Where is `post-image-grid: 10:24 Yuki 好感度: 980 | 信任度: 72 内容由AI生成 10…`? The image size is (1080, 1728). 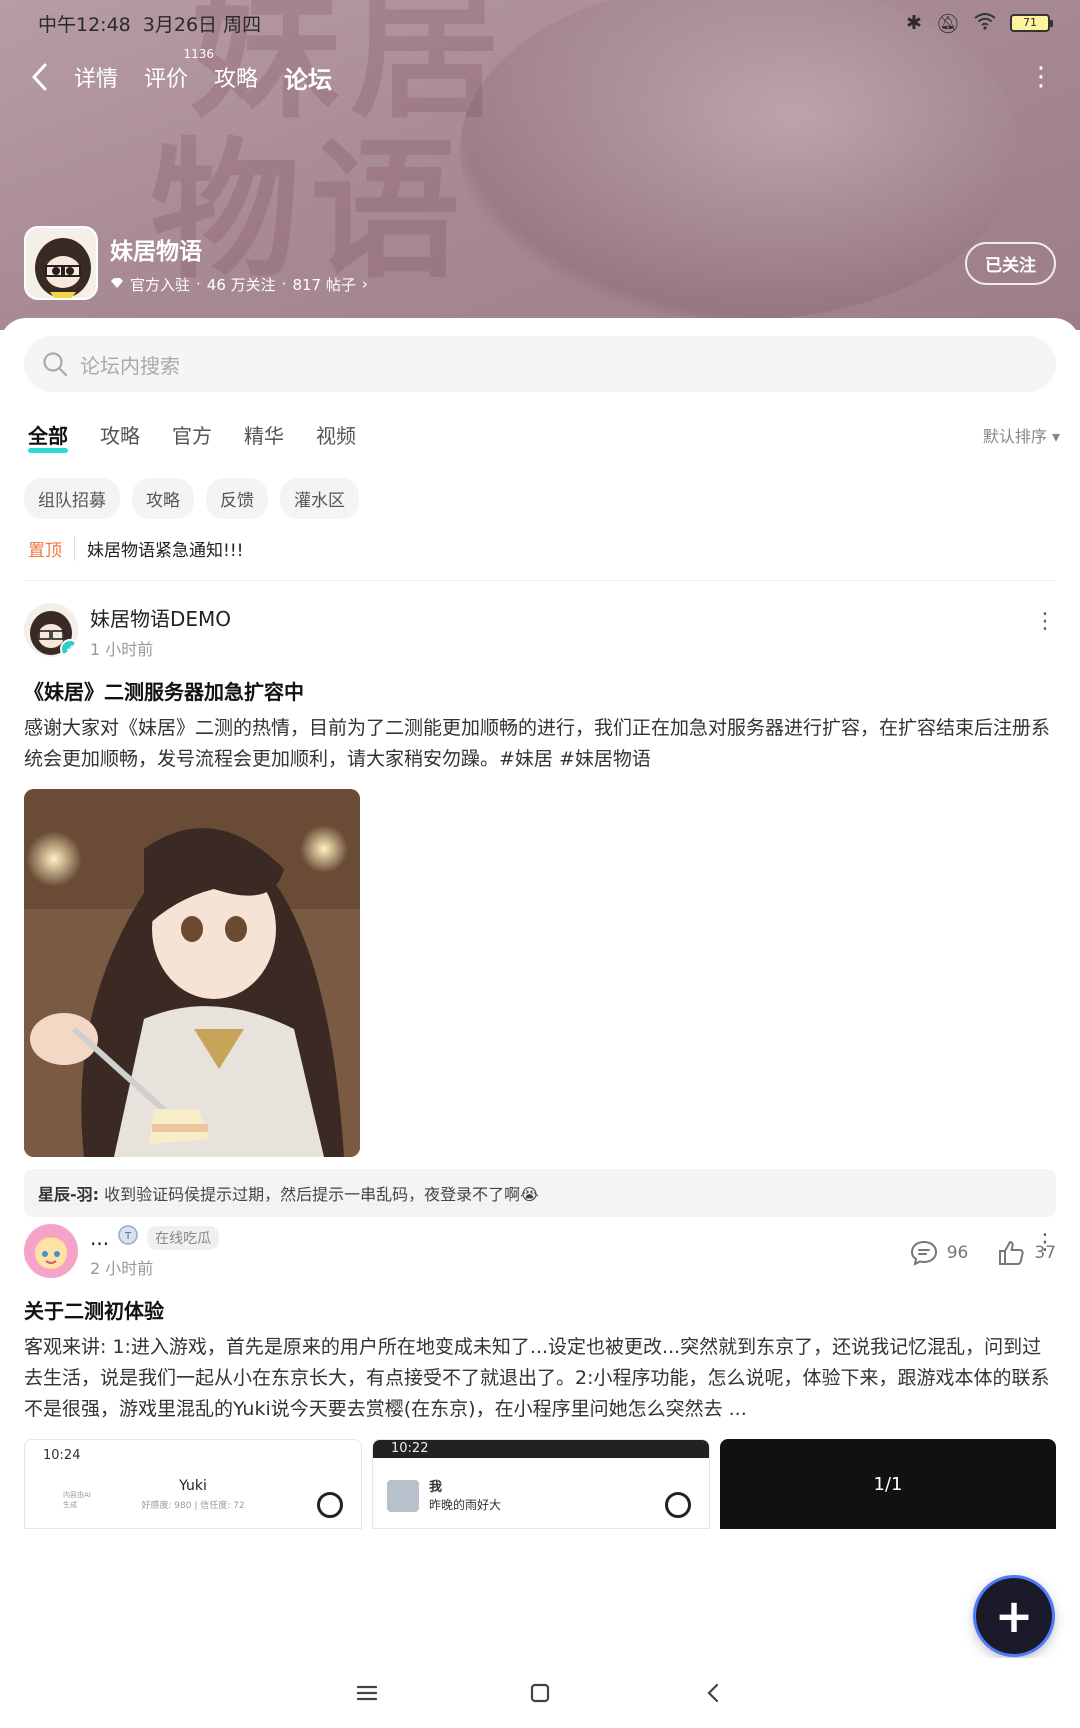 post-image-grid: 10:24 Yuki 好感度: 980 | 信任度: 72 内容由AI生成 10… is located at coordinates (540, 1484).